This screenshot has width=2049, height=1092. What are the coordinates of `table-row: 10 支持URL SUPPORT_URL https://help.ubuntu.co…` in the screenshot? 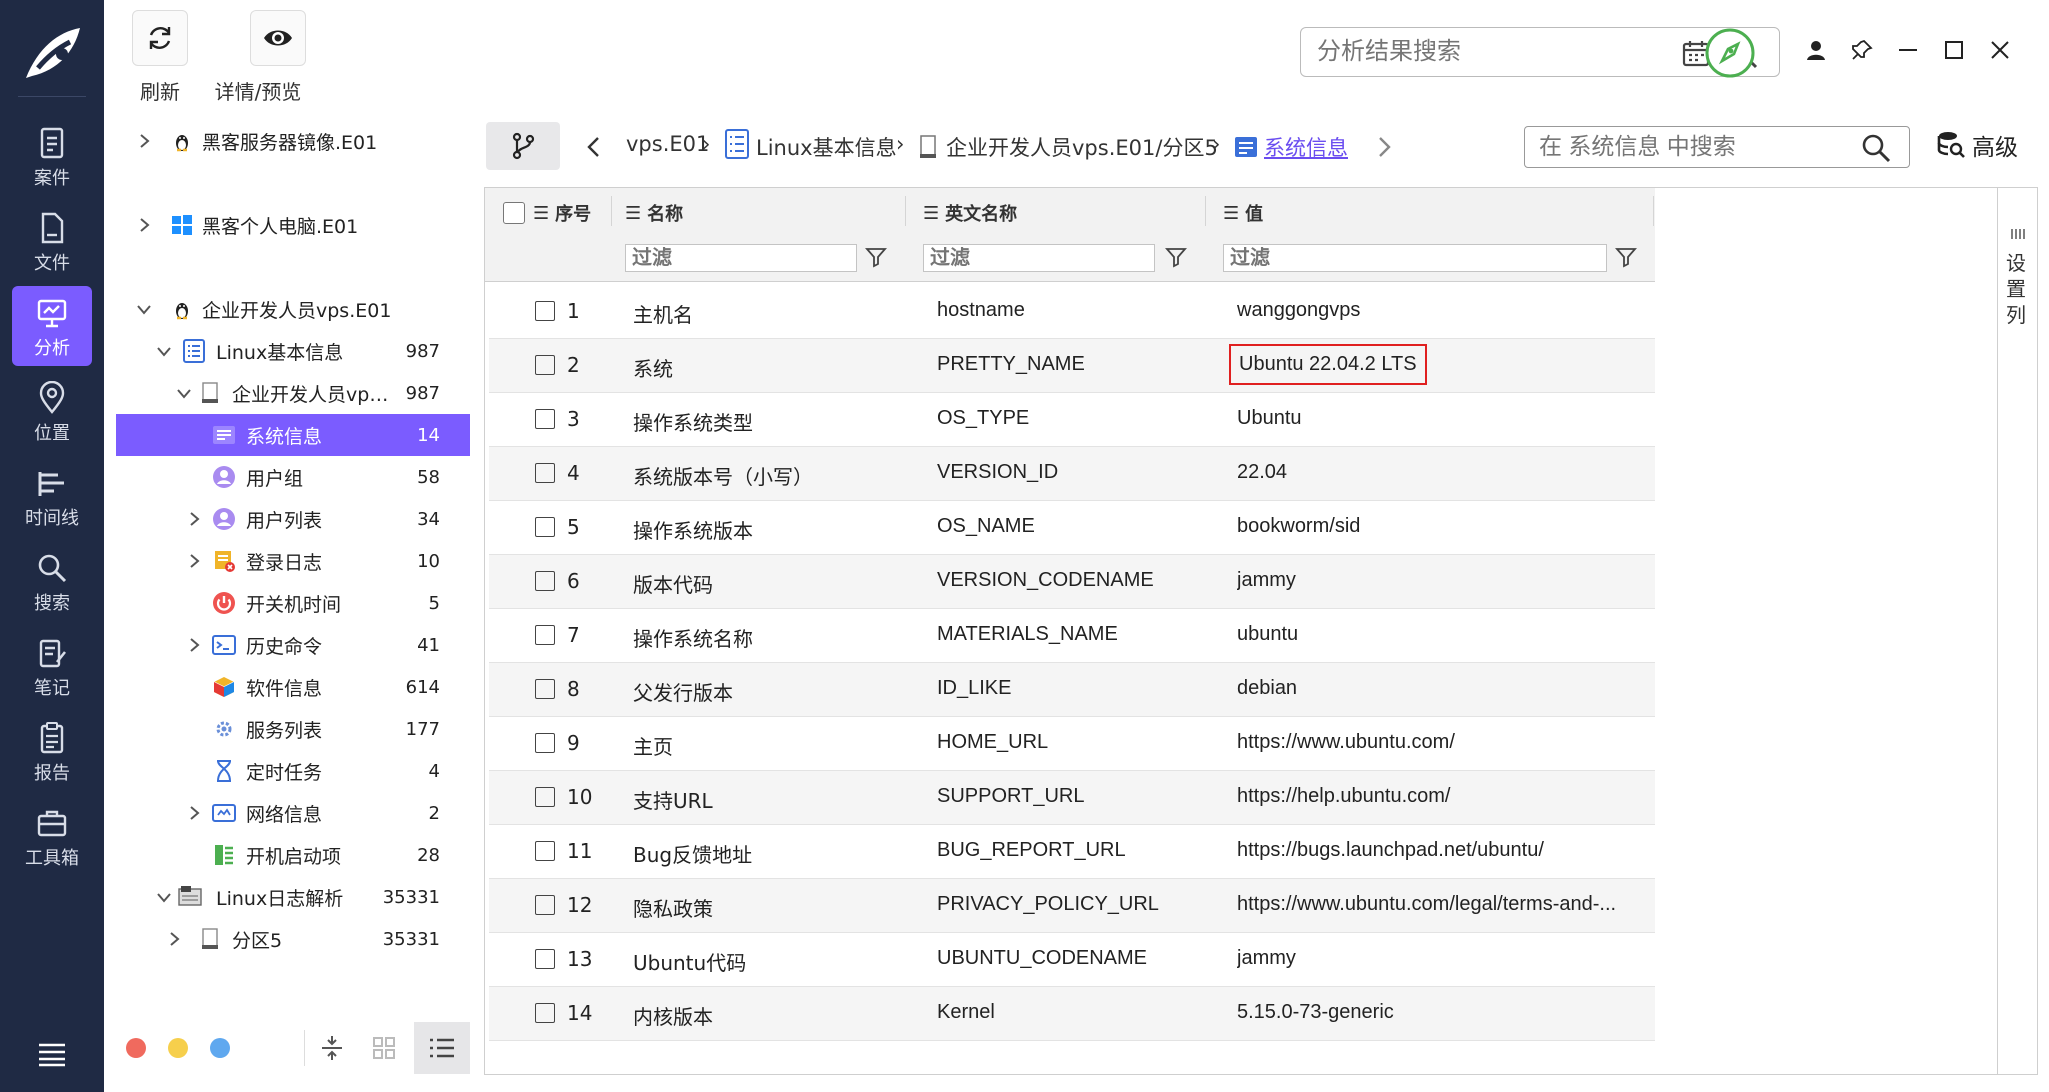 It's located at (1072, 798).